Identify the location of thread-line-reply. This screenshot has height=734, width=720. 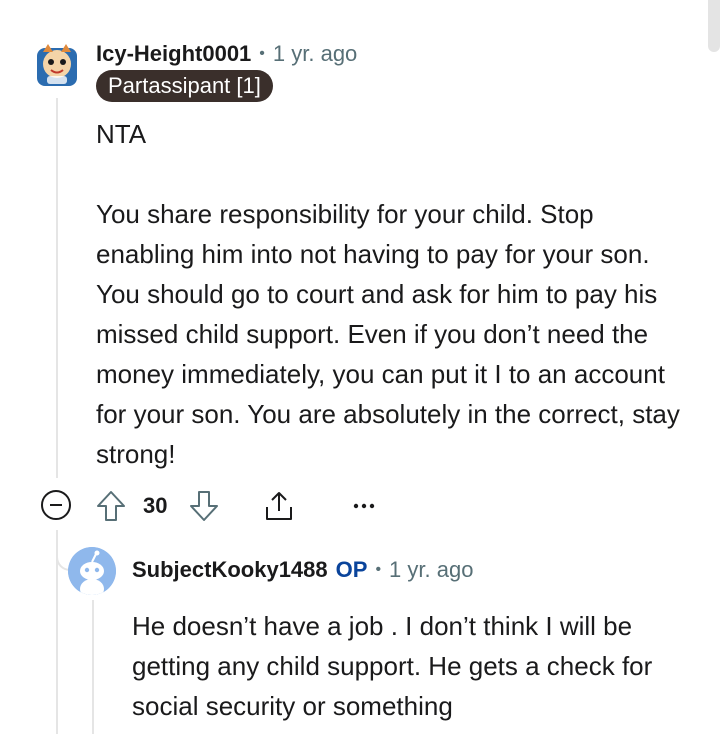
(93, 667).